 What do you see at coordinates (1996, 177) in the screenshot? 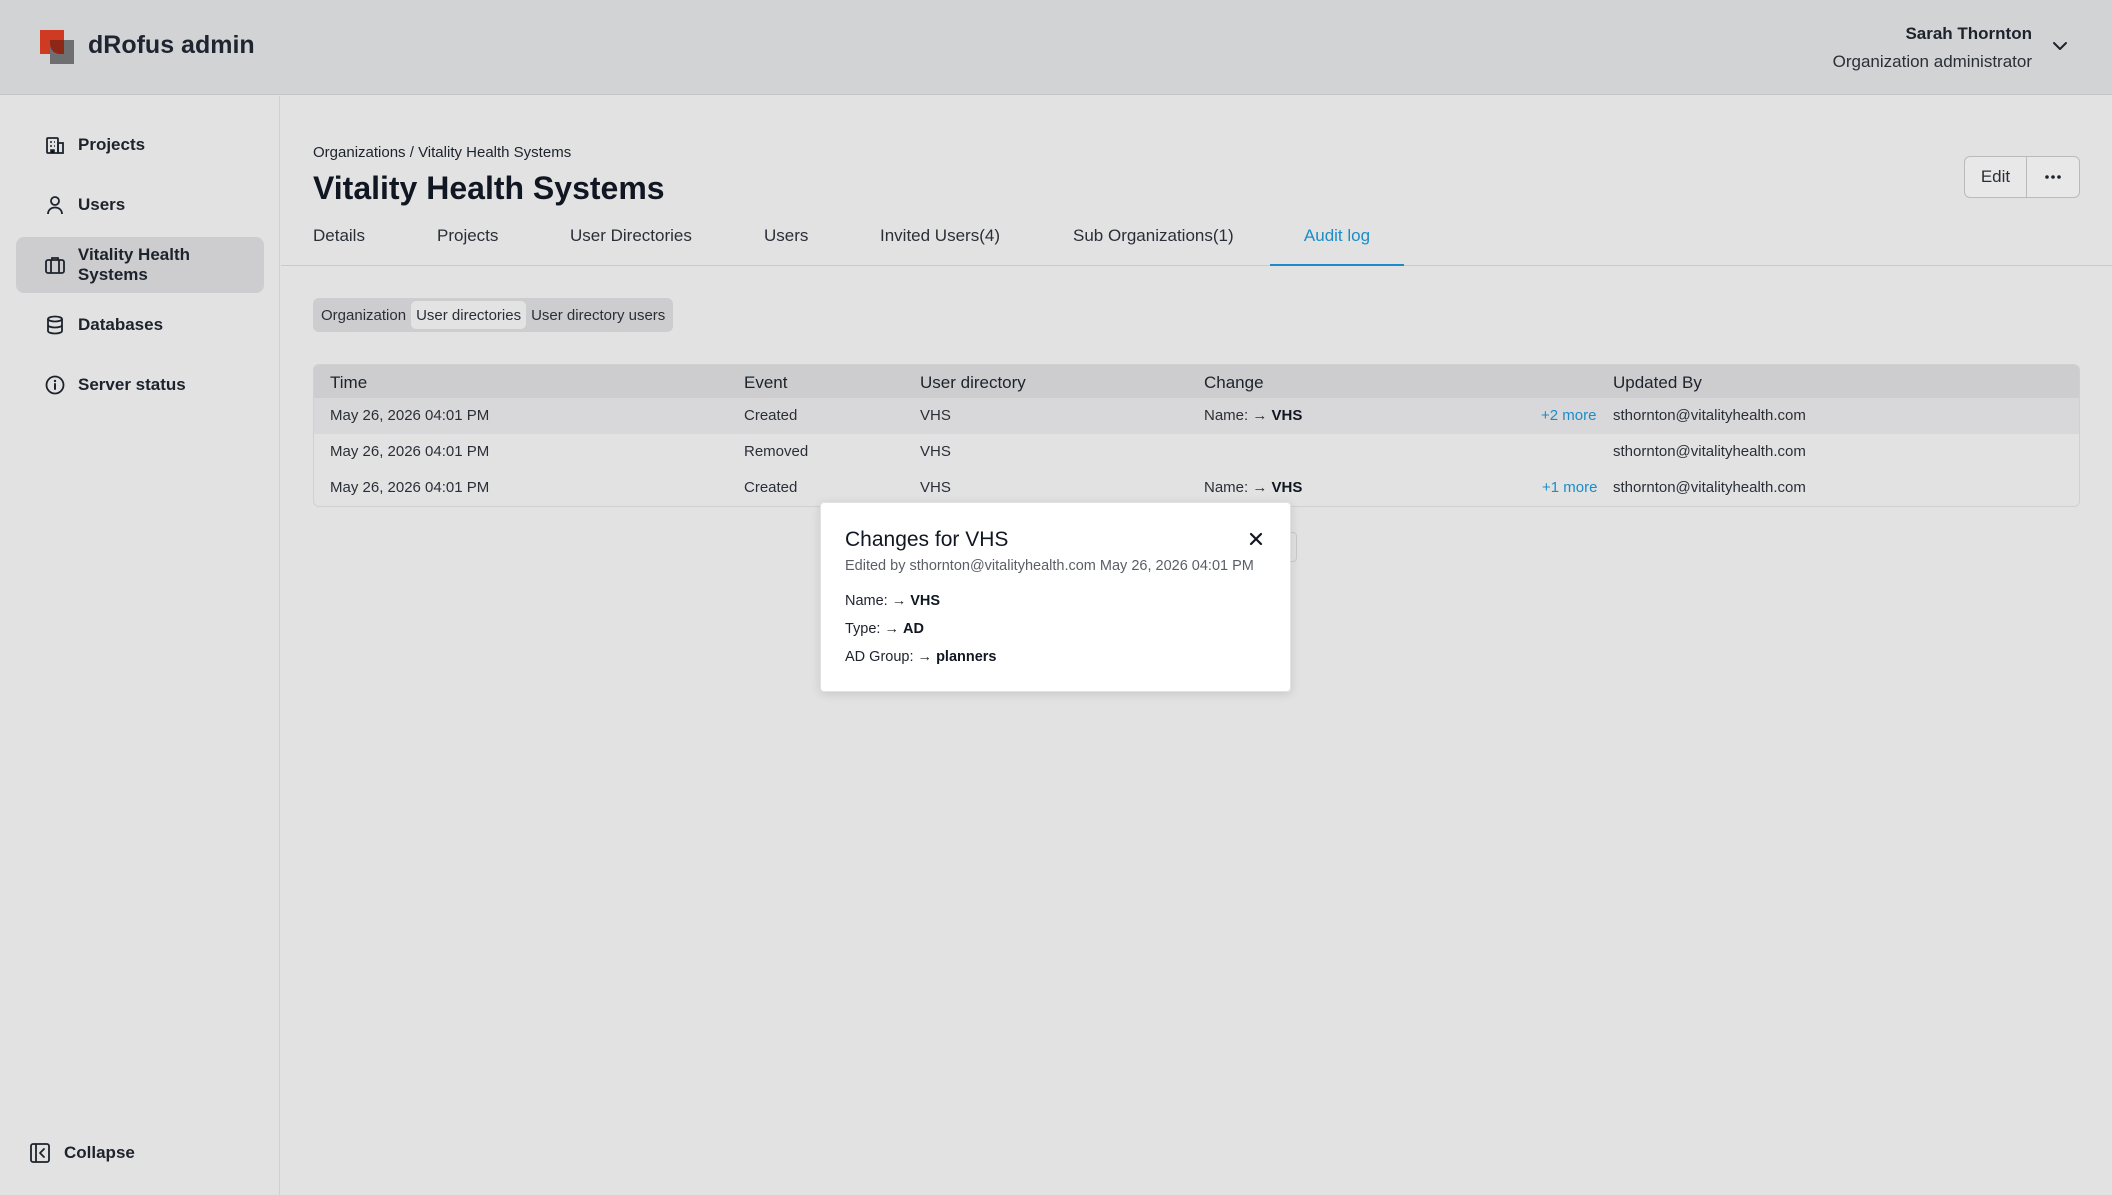
I see `edit-button: Edit` at bounding box center [1996, 177].